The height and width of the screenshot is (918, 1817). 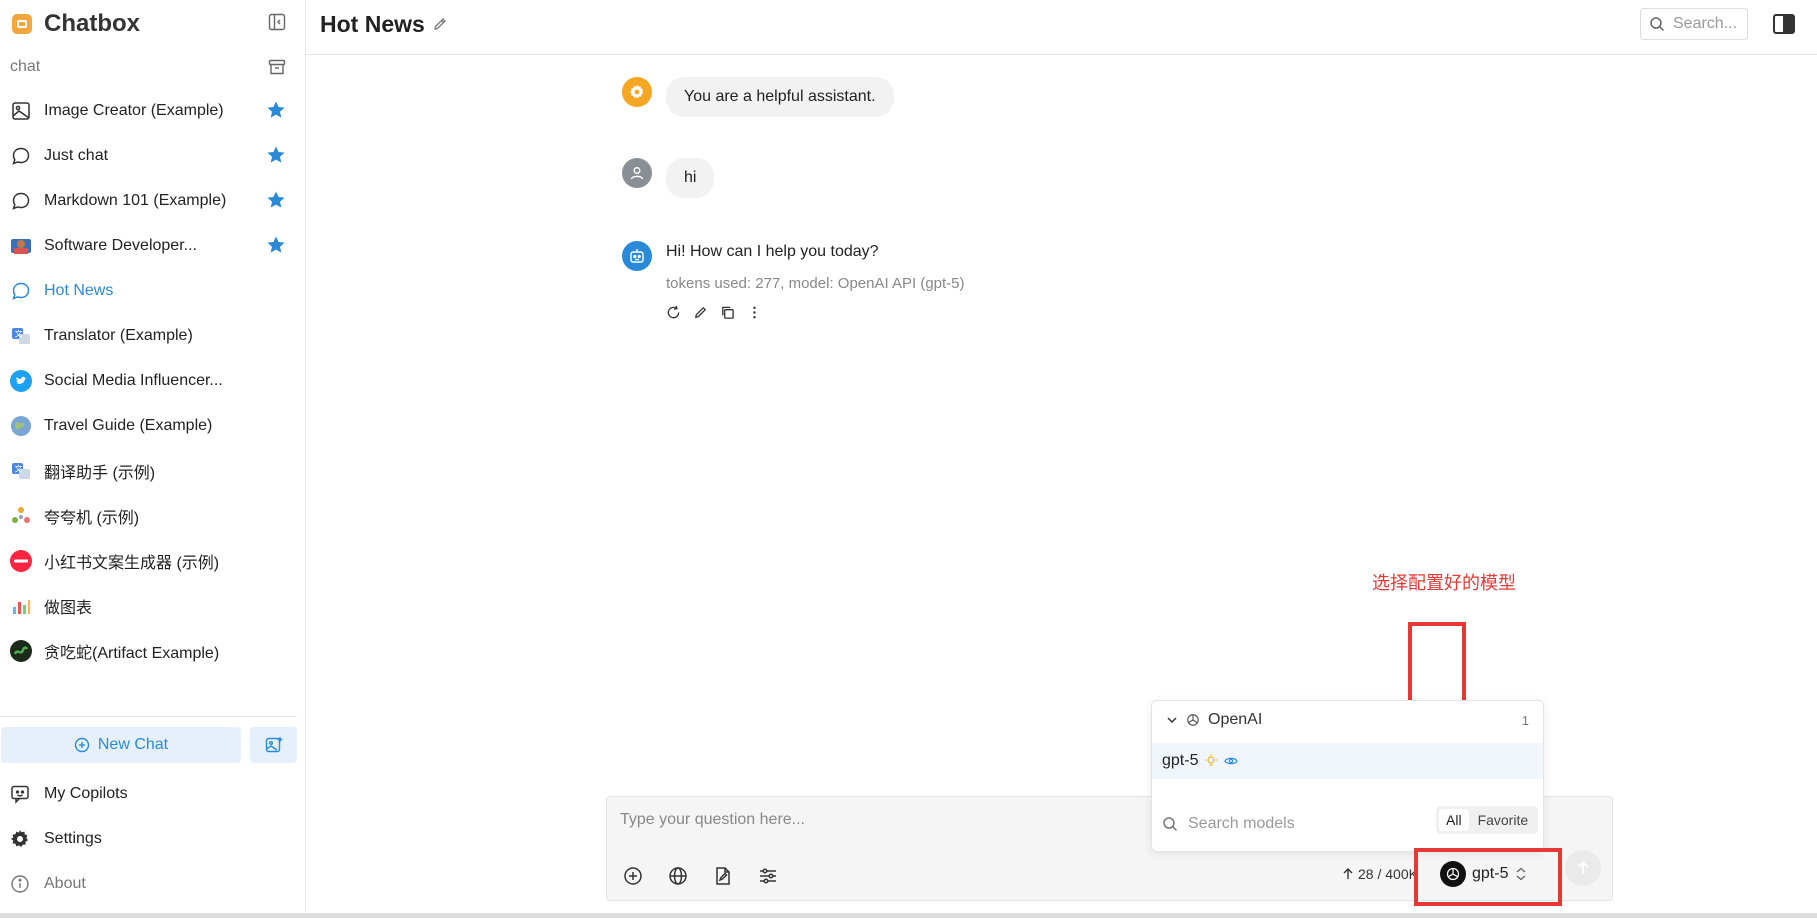 What do you see at coordinates (65, 883) in the screenshot?
I see `about-label: About` at bounding box center [65, 883].